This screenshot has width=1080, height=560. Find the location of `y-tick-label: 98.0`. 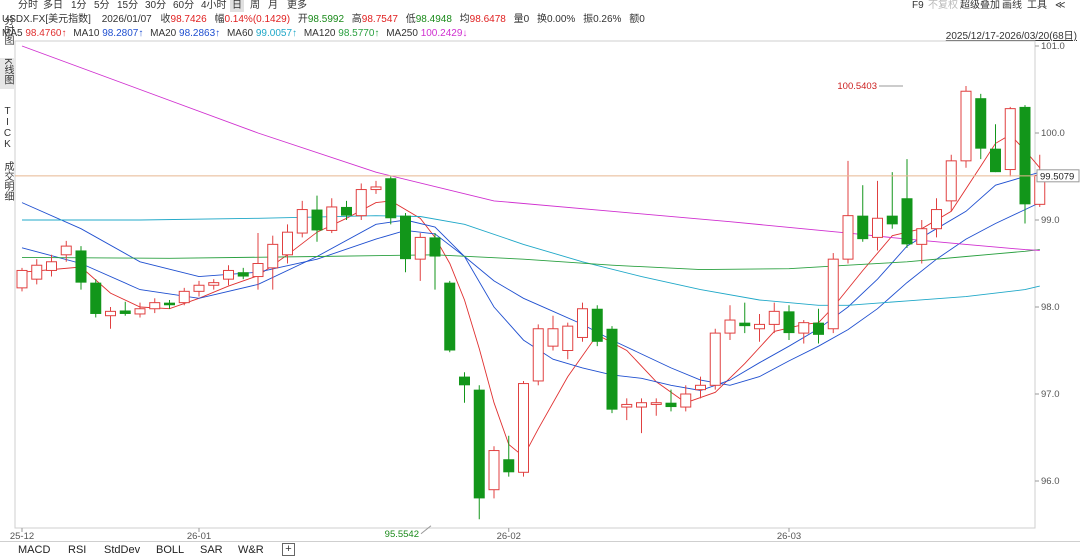

y-tick-label: 98.0 is located at coordinates (1050, 307).